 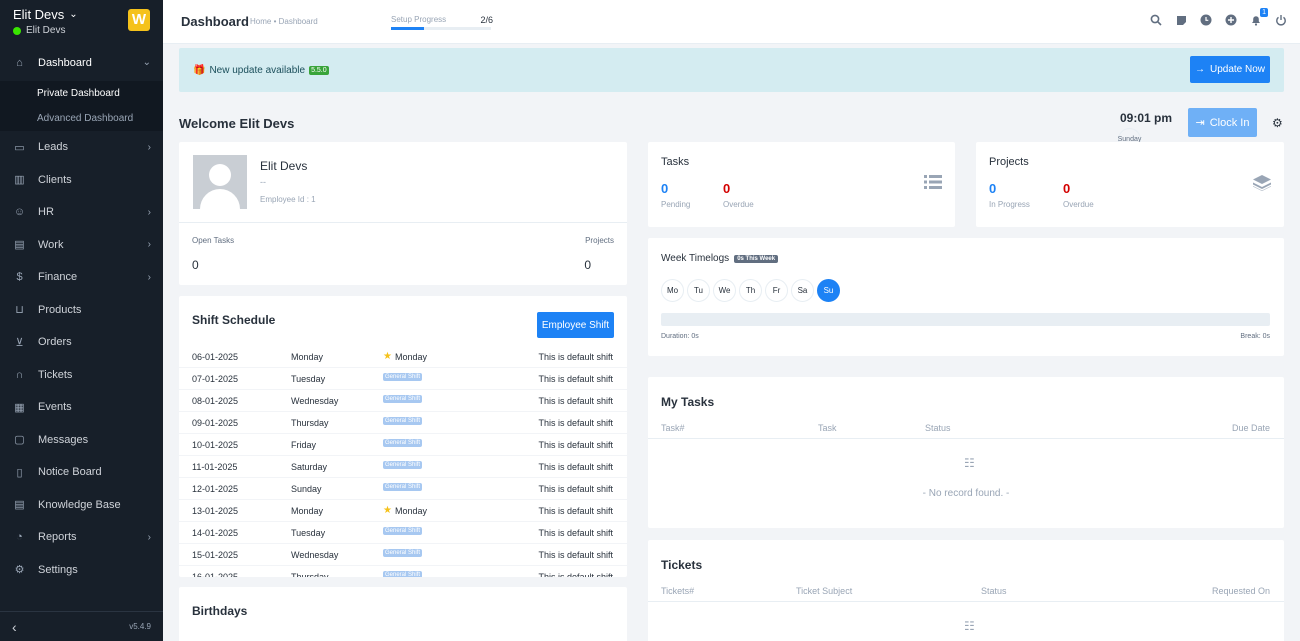 What do you see at coordinates (802, 290) in the screenshot?
I see `weekday-sa: Sa` at bounding box center [802, 290].